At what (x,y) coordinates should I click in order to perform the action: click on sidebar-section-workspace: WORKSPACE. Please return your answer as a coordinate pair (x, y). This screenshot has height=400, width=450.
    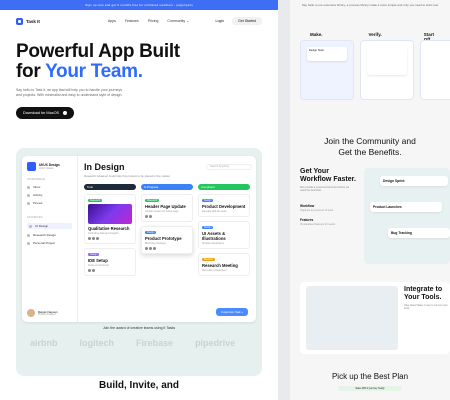
    Looking at the image, I should click on (36, 179).